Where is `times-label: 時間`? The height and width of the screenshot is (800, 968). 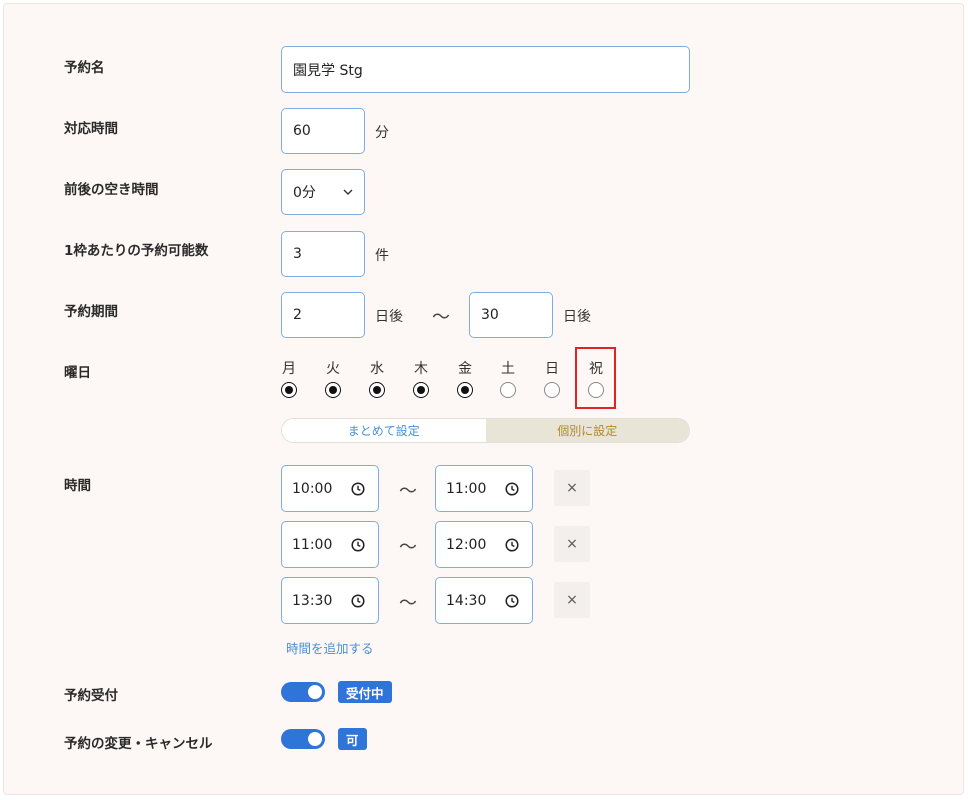
times-label: 時間 is located at coordinates (77, 486).